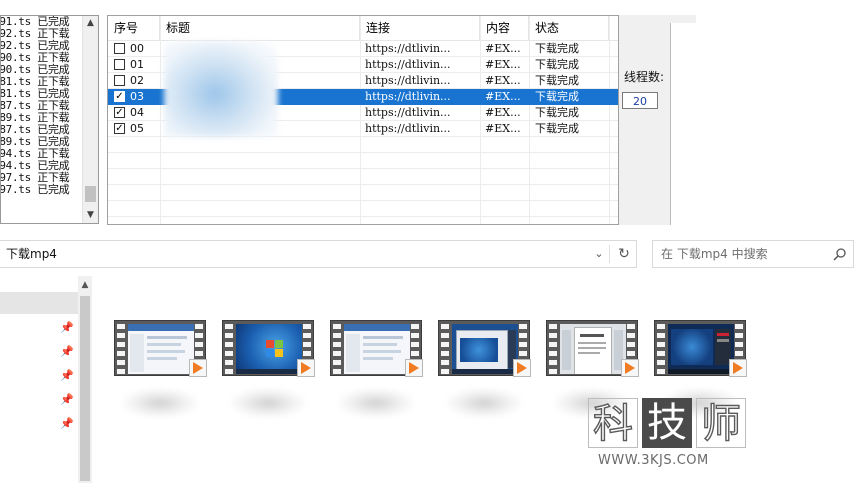  Describe the element at coordinates (137, 128) in the screenshot. I see `cell-seq: 05` at that location.